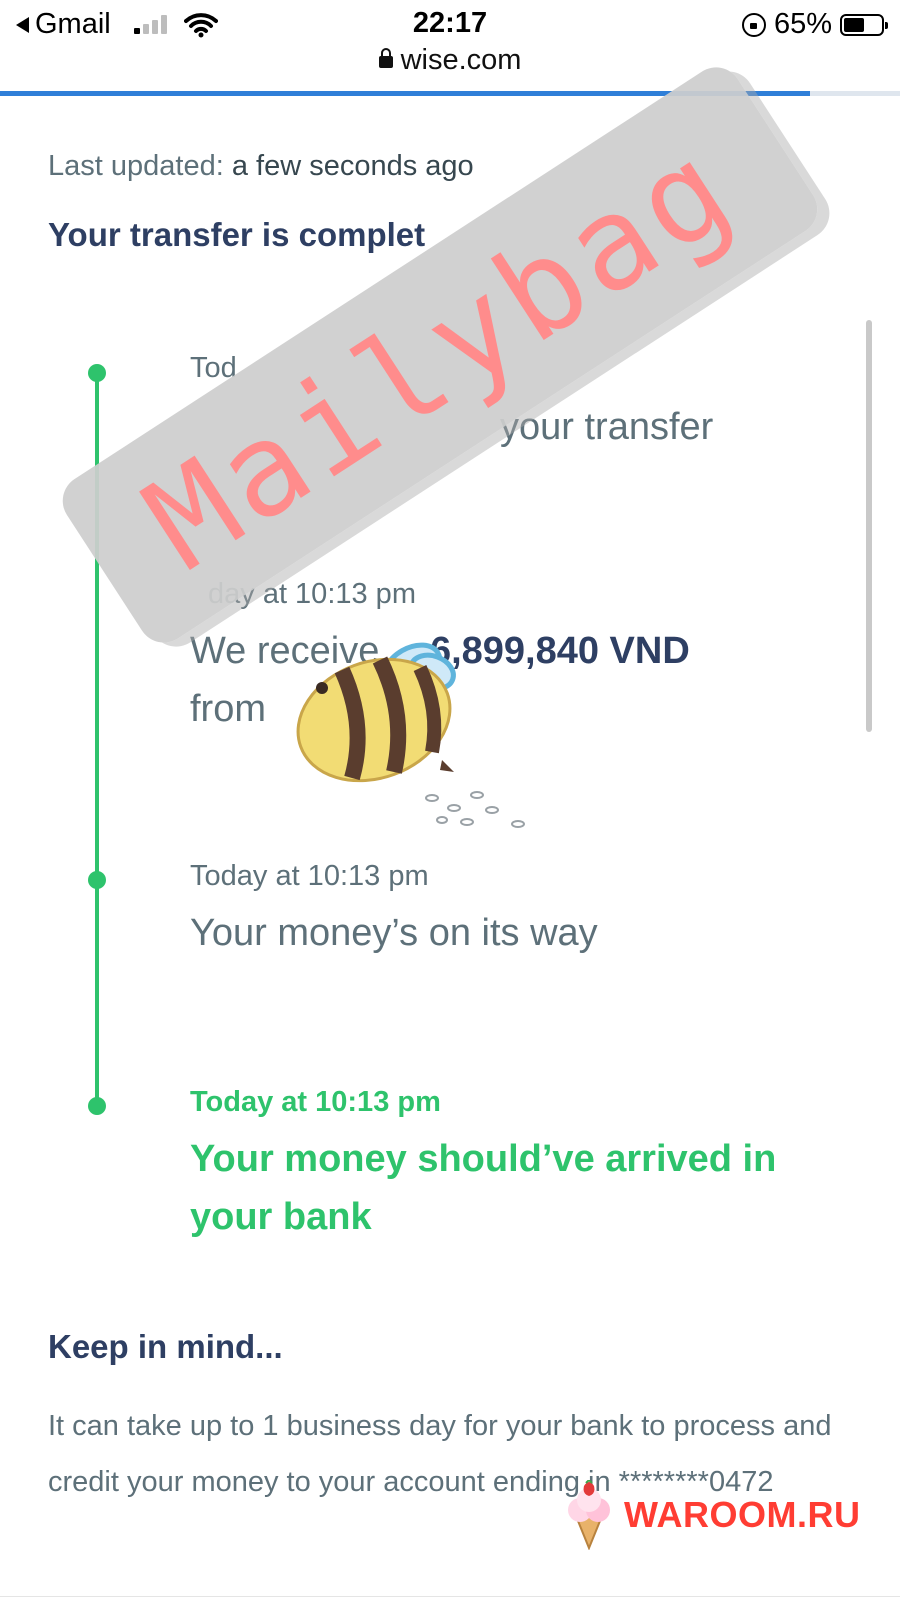 The image size is (900, 1601). What do you see at coordinates (237, 234) in the screenshot?
I see `transfer-status-heading: Your transfer is complet` at bounding box center [237, 234].